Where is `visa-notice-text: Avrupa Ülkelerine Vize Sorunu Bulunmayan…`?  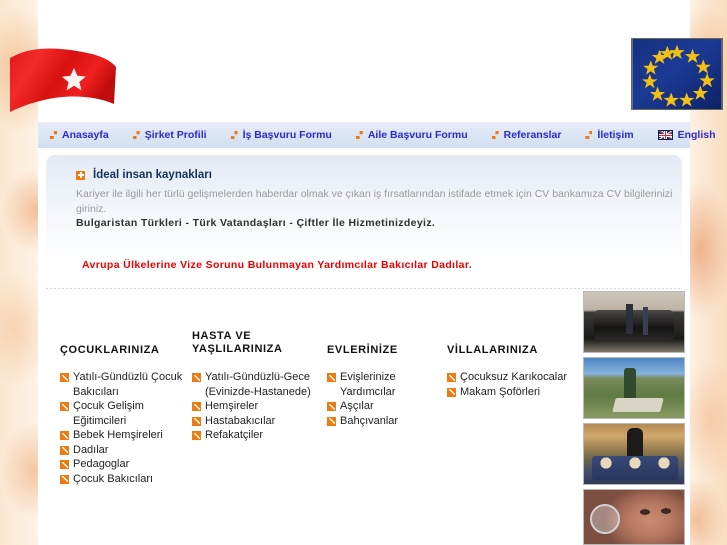
visa-notice-text: Avrupa Ülkelerine Vize Sorunu Bulunmayan… is located at coordinates (277, 265).